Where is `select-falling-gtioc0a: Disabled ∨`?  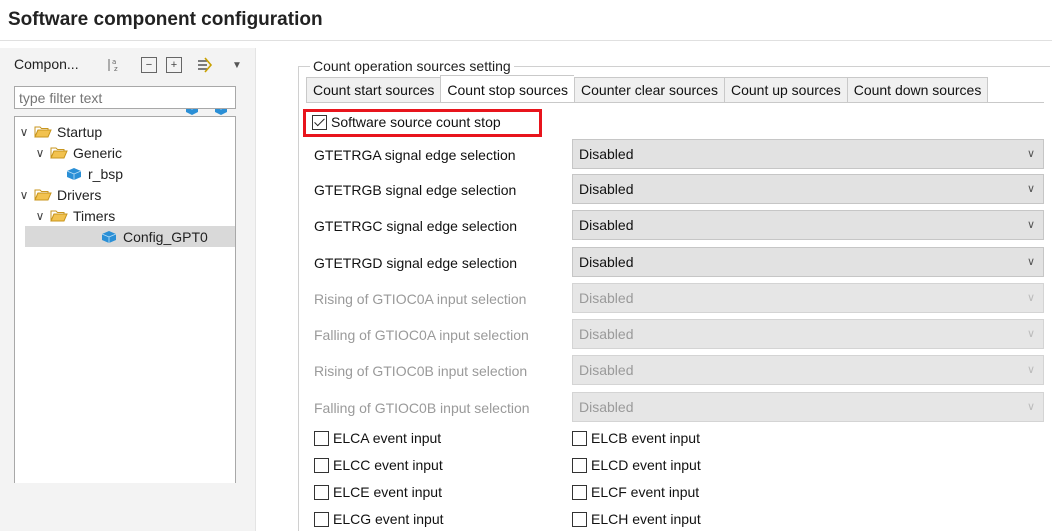
select-falling-gtioc0a: Disabled ∨ is located at coordinates (808, 334).